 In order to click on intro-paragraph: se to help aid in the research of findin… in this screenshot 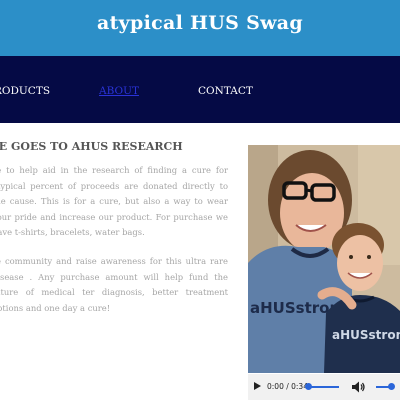, I will do `click(114, 201)`.